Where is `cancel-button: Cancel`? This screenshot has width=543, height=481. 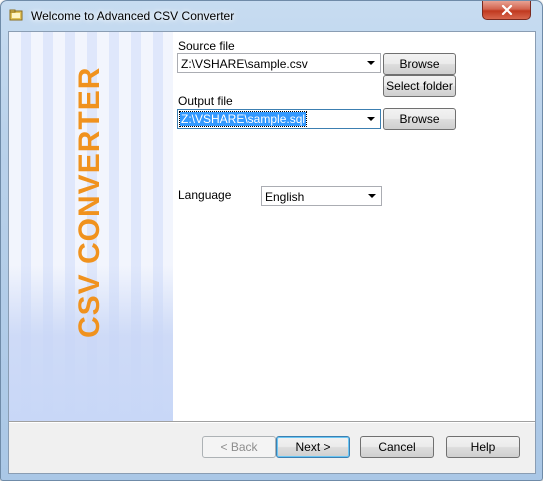 cancel-button: Cancel is located at coordinates (397, 447).